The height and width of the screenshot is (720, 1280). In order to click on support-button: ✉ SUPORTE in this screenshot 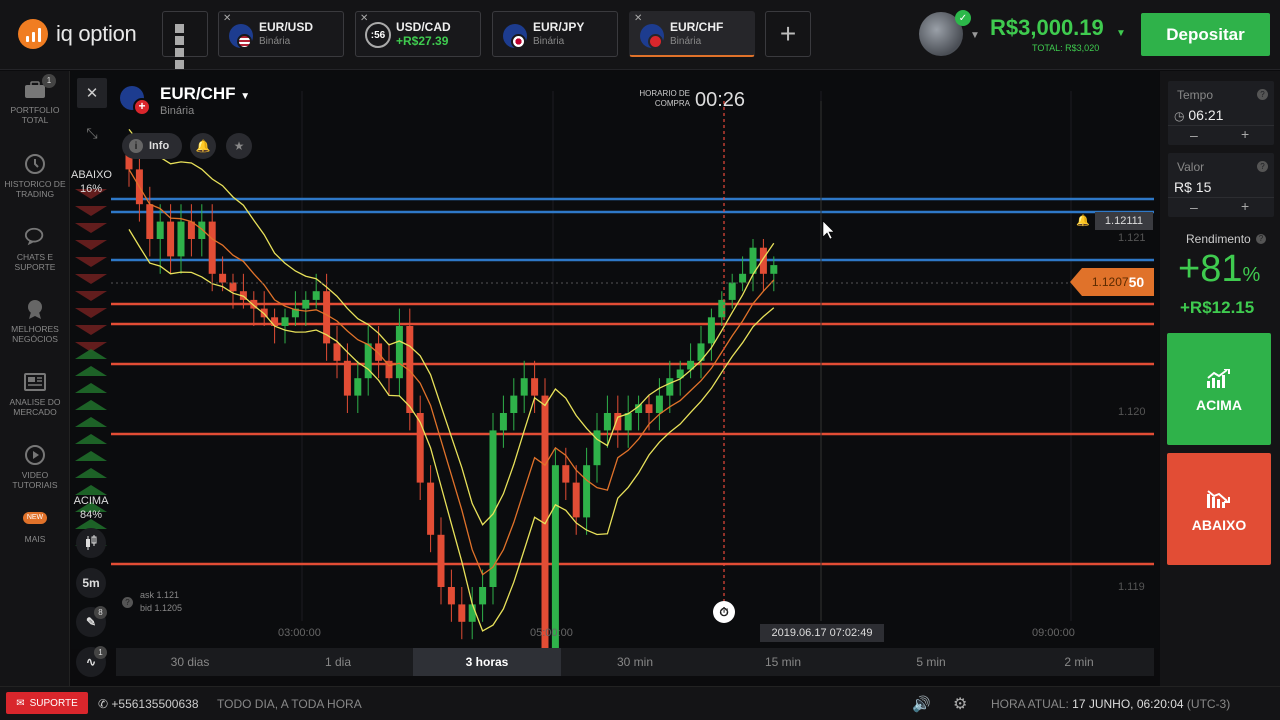, I will do `click(47, 703)`.